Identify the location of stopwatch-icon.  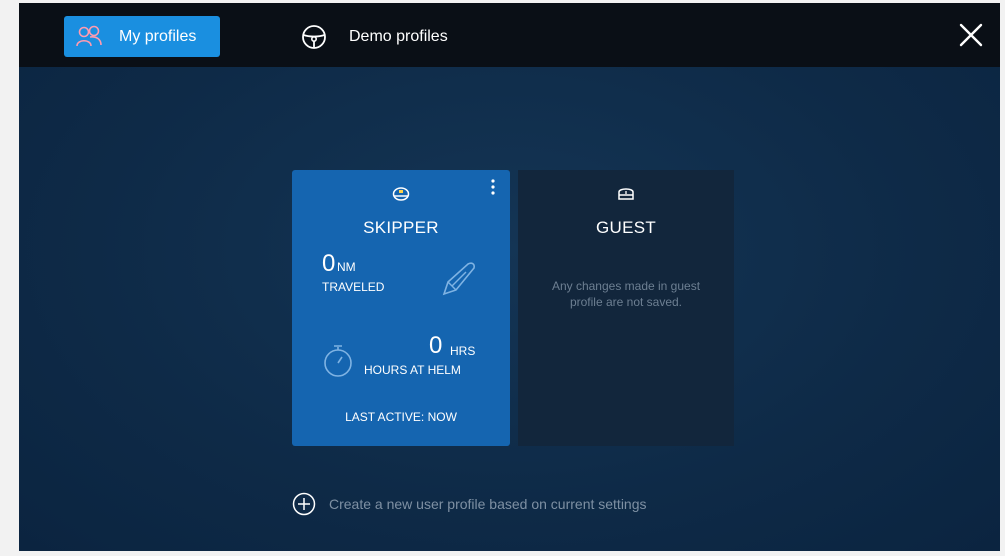
(338, 361).